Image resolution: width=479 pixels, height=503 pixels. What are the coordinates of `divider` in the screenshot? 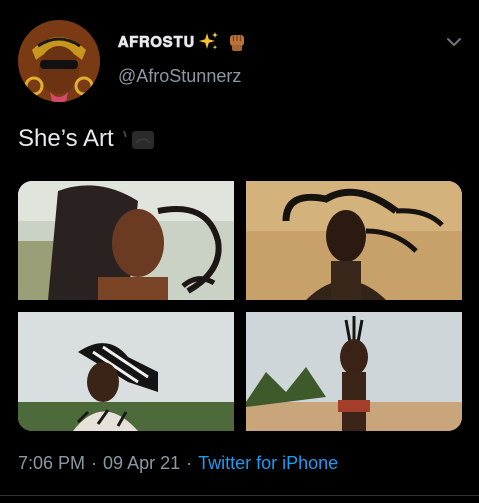 It's located at (239, 495).